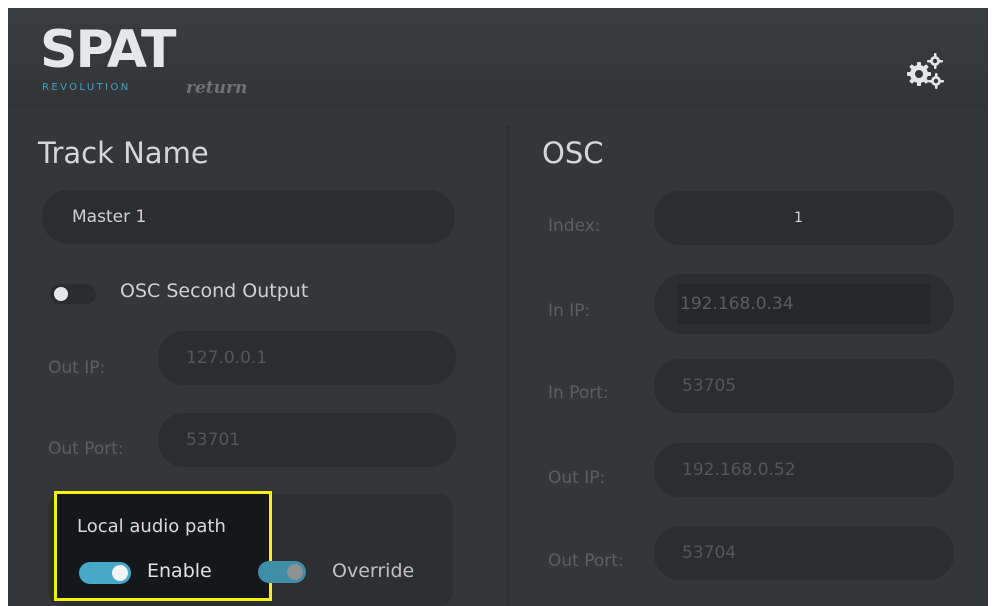  I want to click on local-audio-path-highlight: Local audio path Enable, so click(163, 546).